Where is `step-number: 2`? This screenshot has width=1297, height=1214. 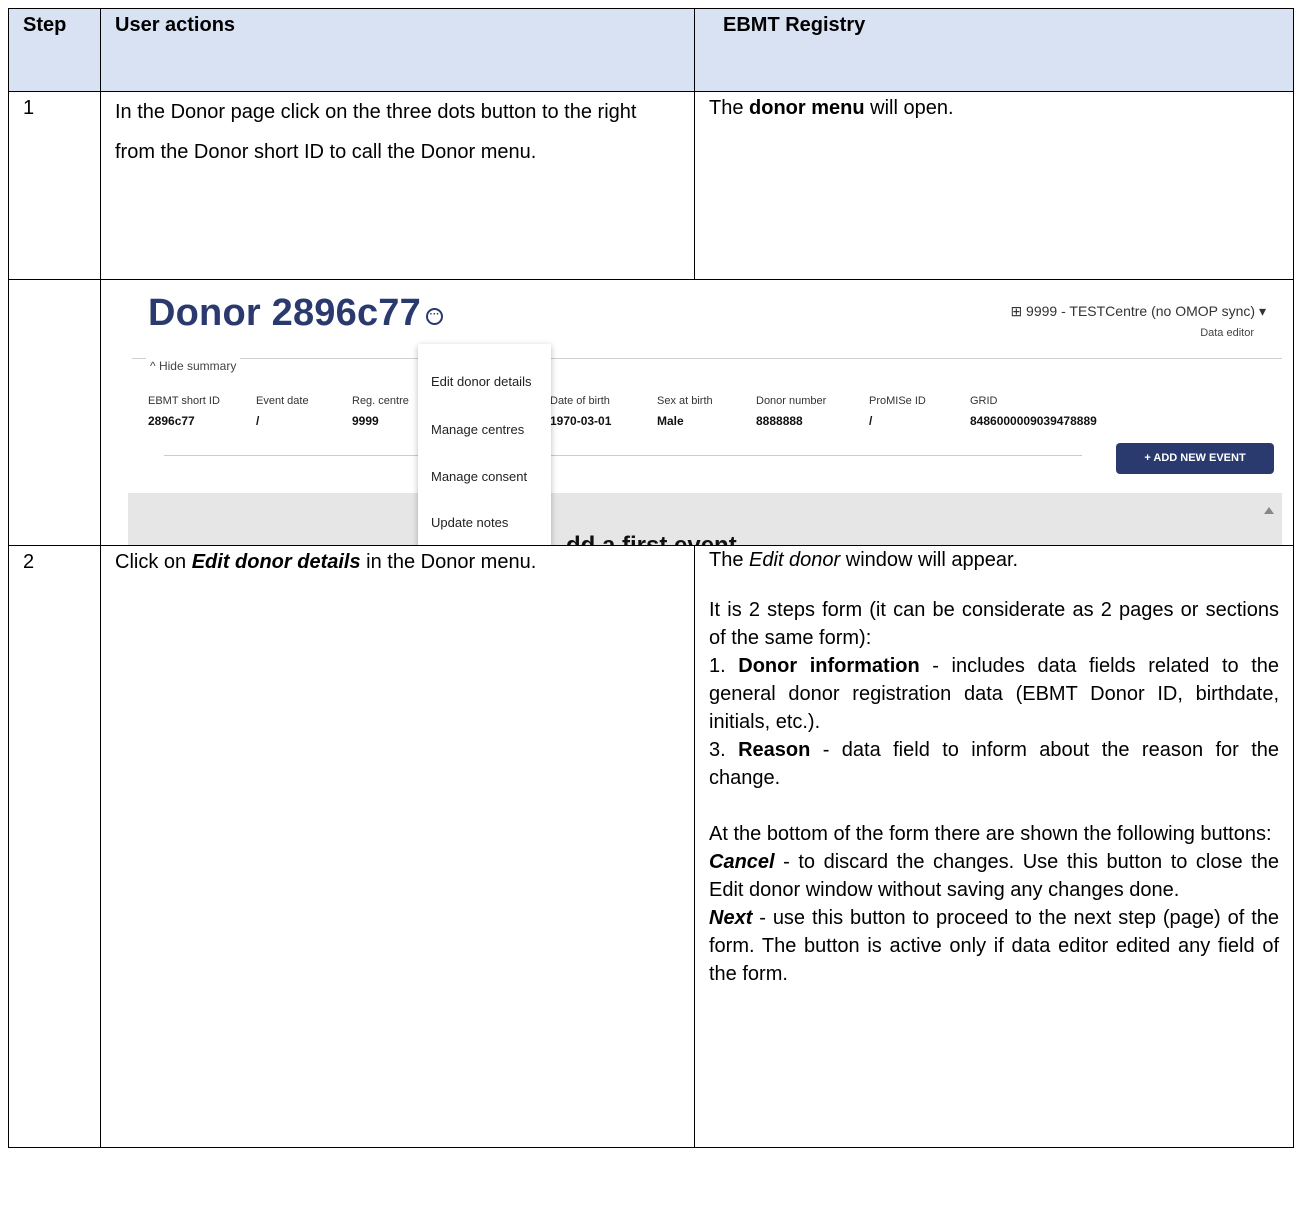 step-number: 2 is located at coordinates (54, 846).